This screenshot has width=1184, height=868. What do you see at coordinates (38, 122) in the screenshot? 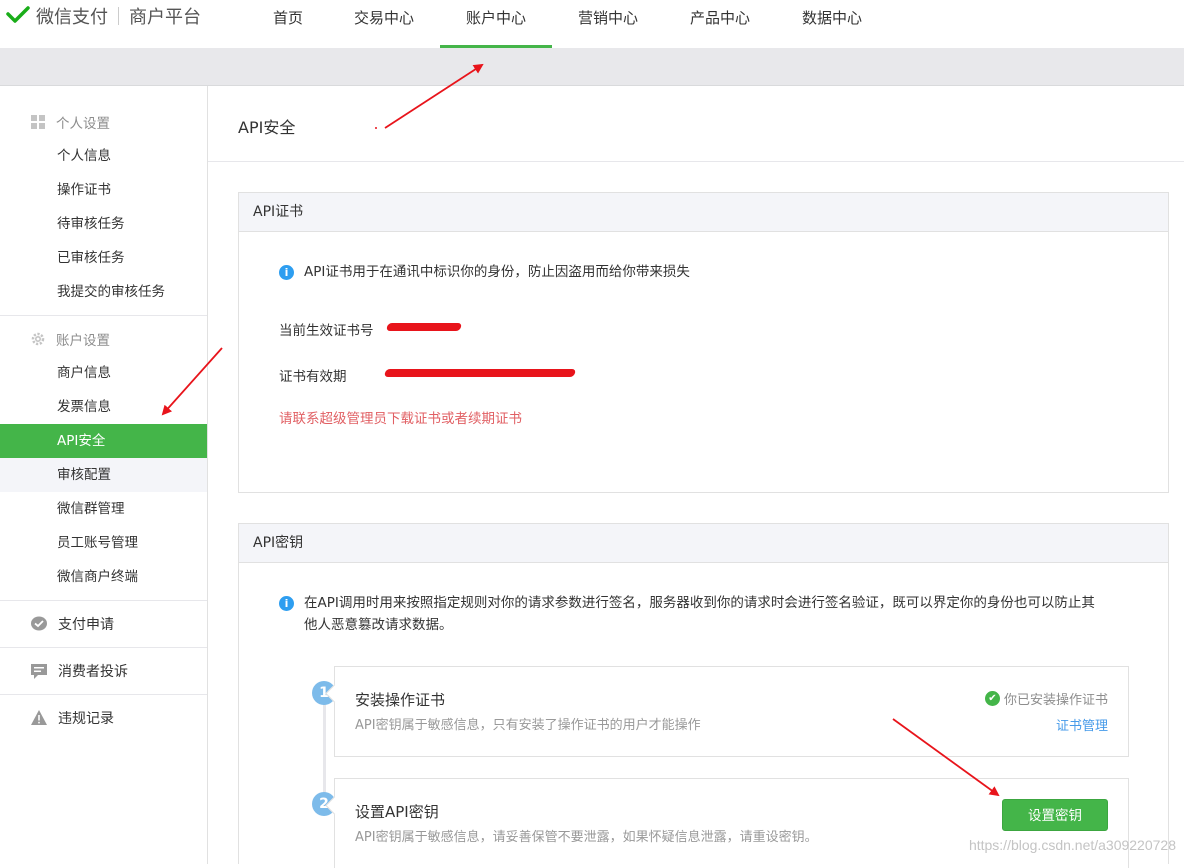
I see `grid-icon` at bounding box center [38, 122].